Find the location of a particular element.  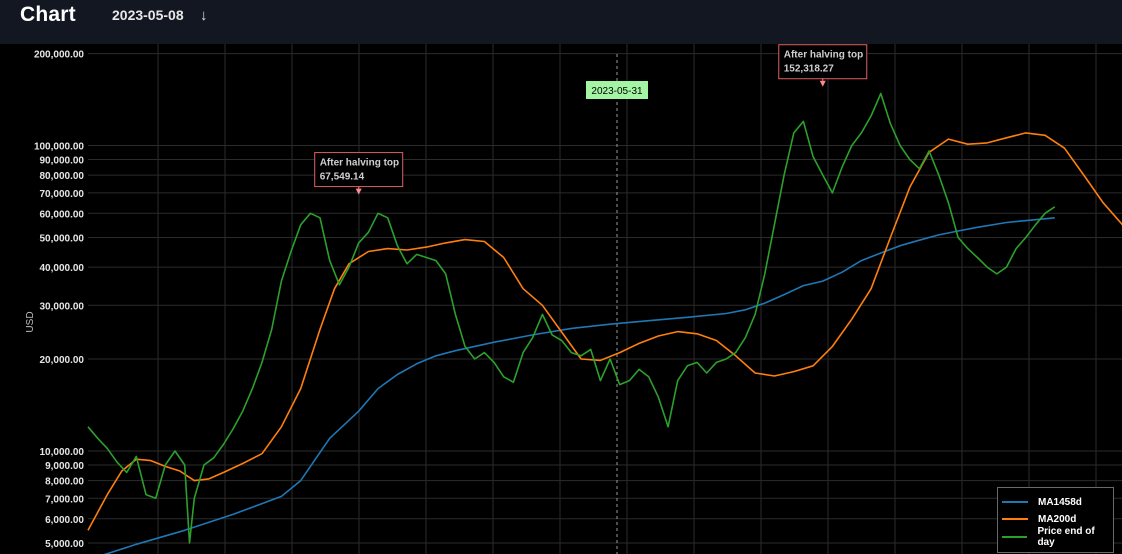

y-tick-label: 6,000.00 is located at coordinates (64, 520).